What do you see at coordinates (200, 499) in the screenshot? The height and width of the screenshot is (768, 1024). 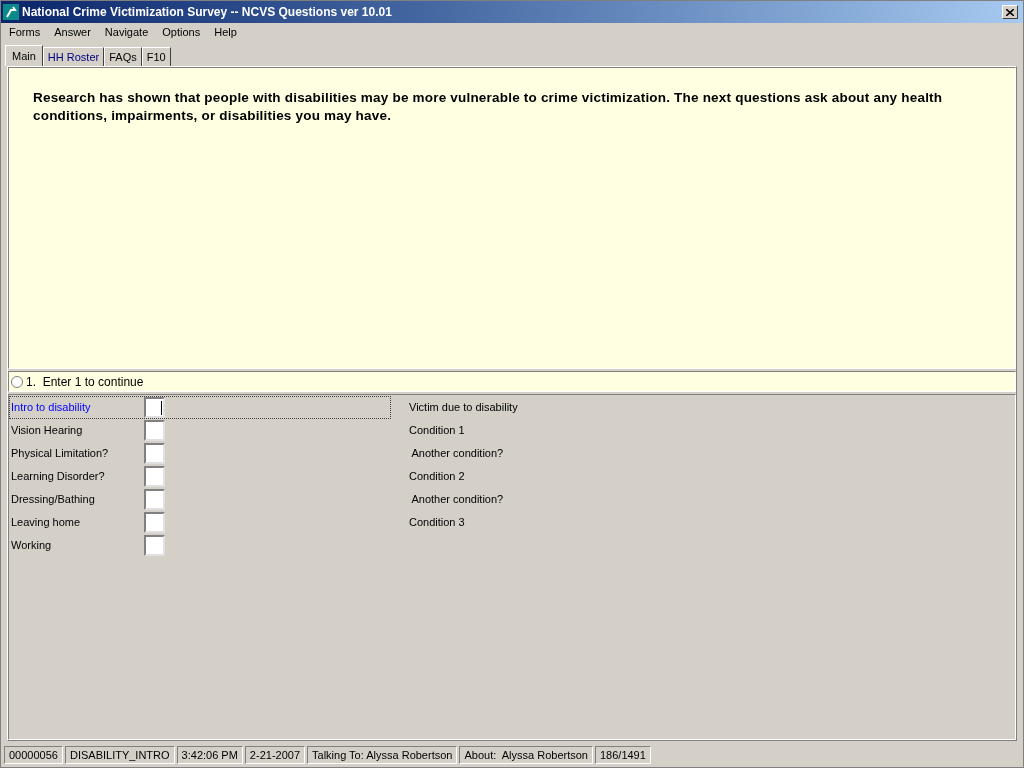 I see `field-row: Dressing/Bathing` at bounding box center [200, 499].